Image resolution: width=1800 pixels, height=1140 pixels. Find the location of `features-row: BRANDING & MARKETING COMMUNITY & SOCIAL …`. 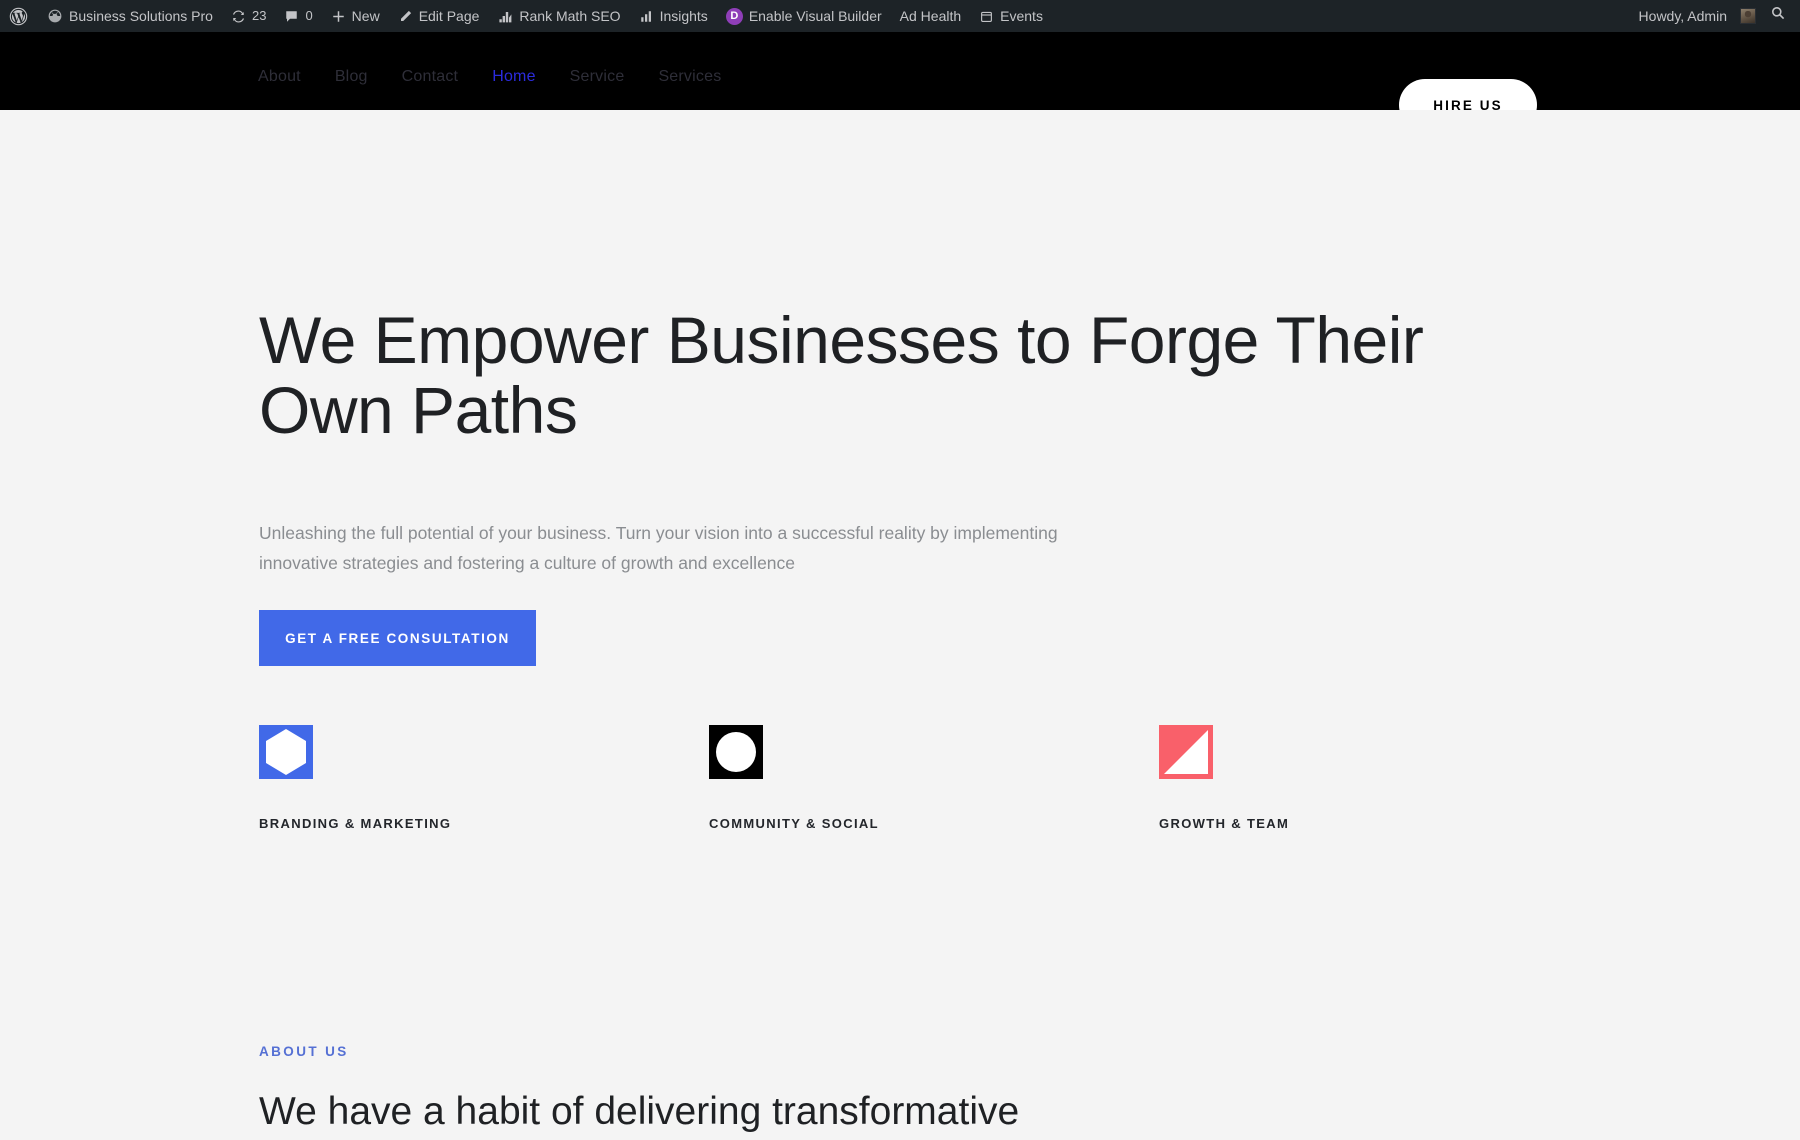

features-row: BRANDING & MARKETING COMMUNITY & SOCIAL … is located at coordinates (904, 778).